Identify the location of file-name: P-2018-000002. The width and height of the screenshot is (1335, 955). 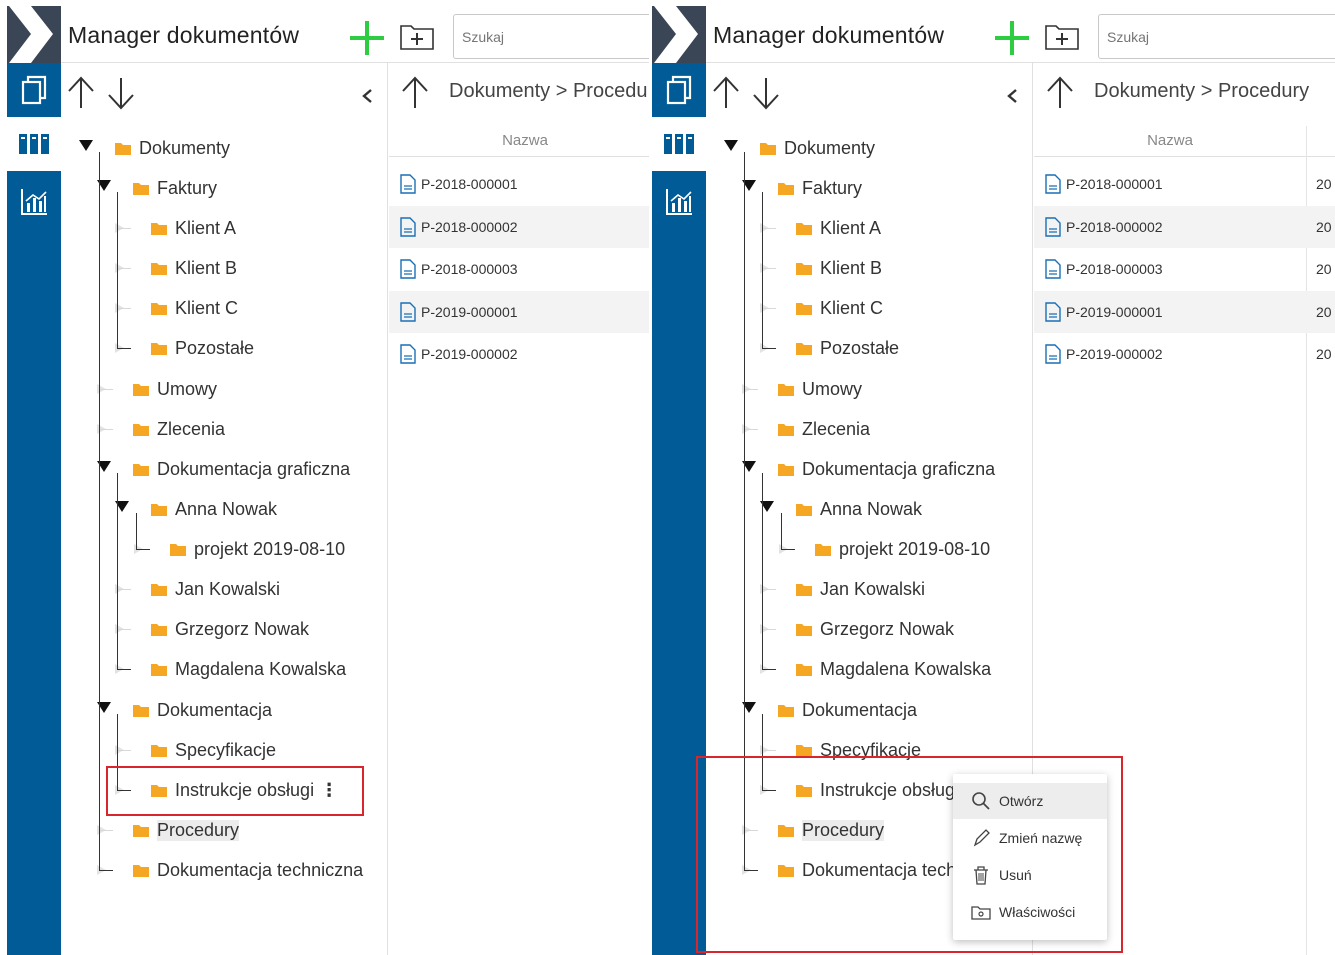
(469, 226).